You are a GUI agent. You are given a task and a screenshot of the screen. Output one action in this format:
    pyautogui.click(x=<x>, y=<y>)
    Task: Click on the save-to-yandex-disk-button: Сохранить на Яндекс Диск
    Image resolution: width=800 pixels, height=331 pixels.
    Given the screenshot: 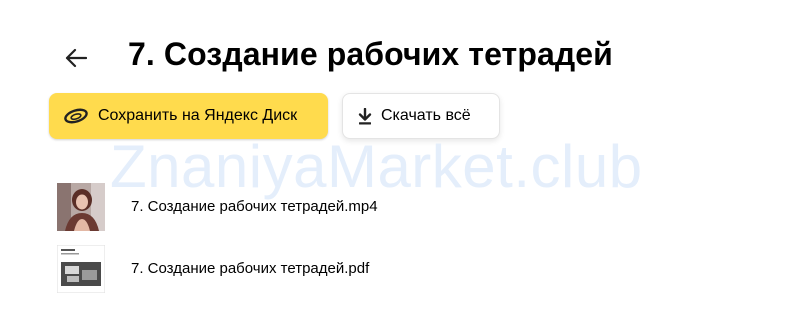 What is the action you would take?
    pyautogui.click(x=188, y=116)
    